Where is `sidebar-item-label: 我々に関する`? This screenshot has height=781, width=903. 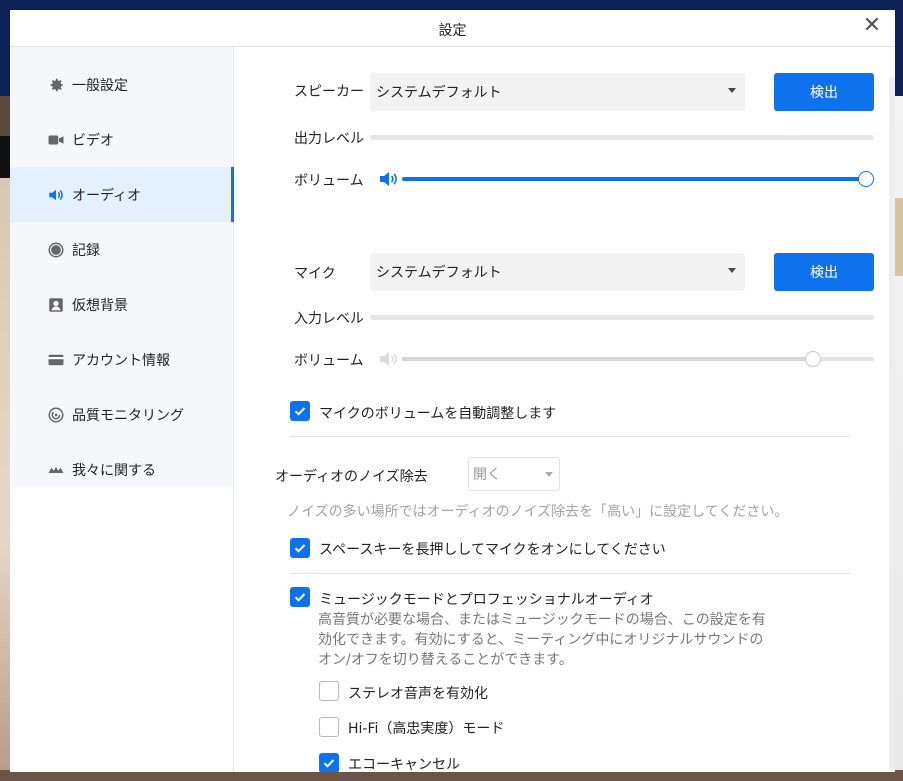 sidebar-item-label: 我々に関する is located at coordinates (114, 470).